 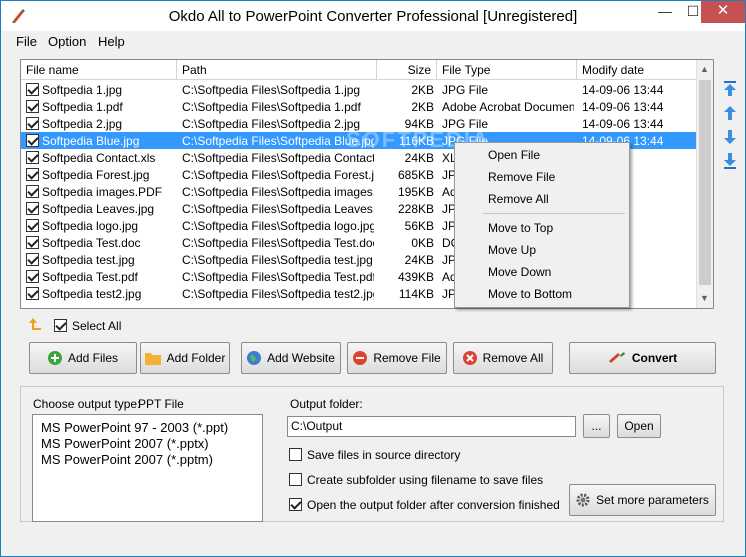 I want to click on move-down-icon, so click(x=730, y=137).